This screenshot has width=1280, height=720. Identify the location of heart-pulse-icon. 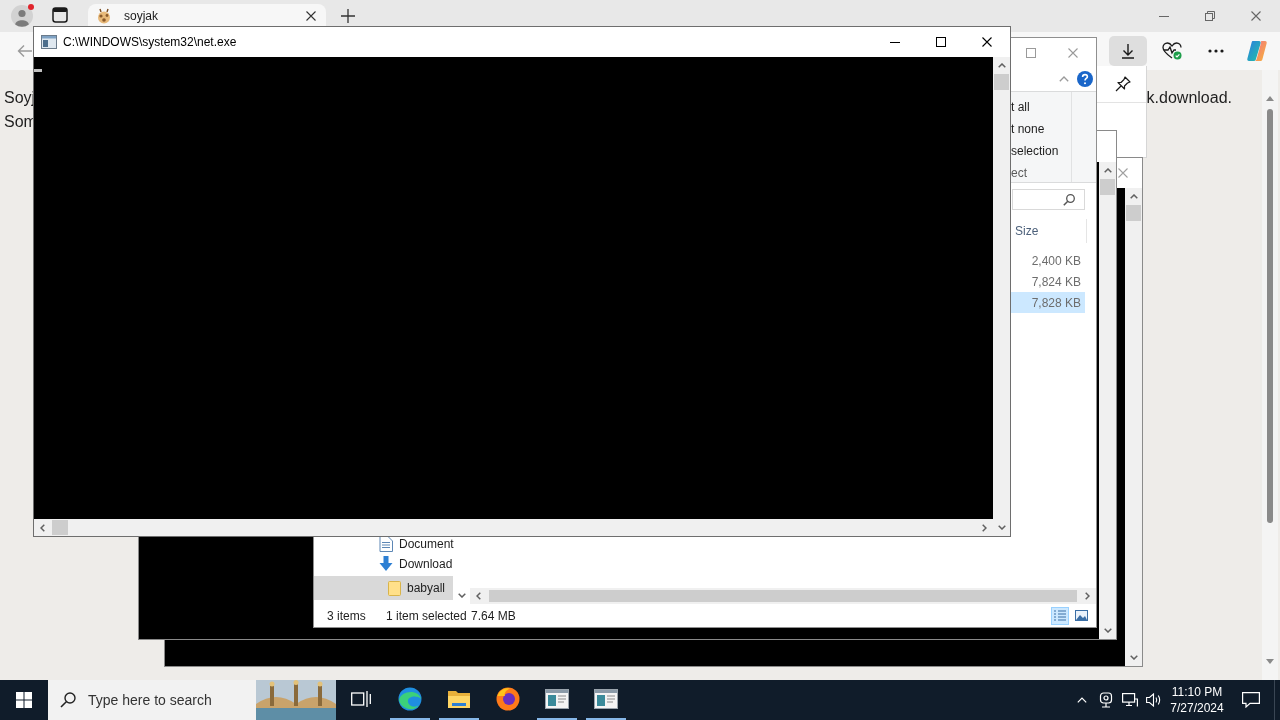
(1172, 51).